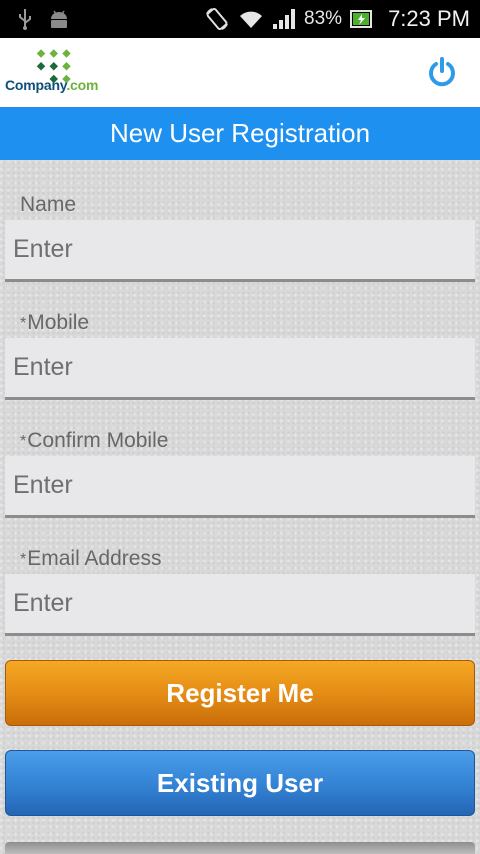 This screenshot has height=854, width=480. Describe the element at coordinates (442, 72) in the screenshot. I see `power-icon` at that location.